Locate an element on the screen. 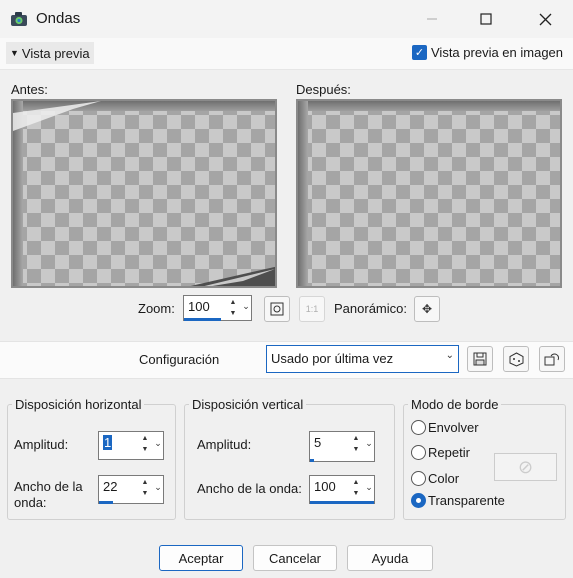 The width and height of the screenshot is (573, 578). zoom-fit-button is located at coordinates (277, 309).